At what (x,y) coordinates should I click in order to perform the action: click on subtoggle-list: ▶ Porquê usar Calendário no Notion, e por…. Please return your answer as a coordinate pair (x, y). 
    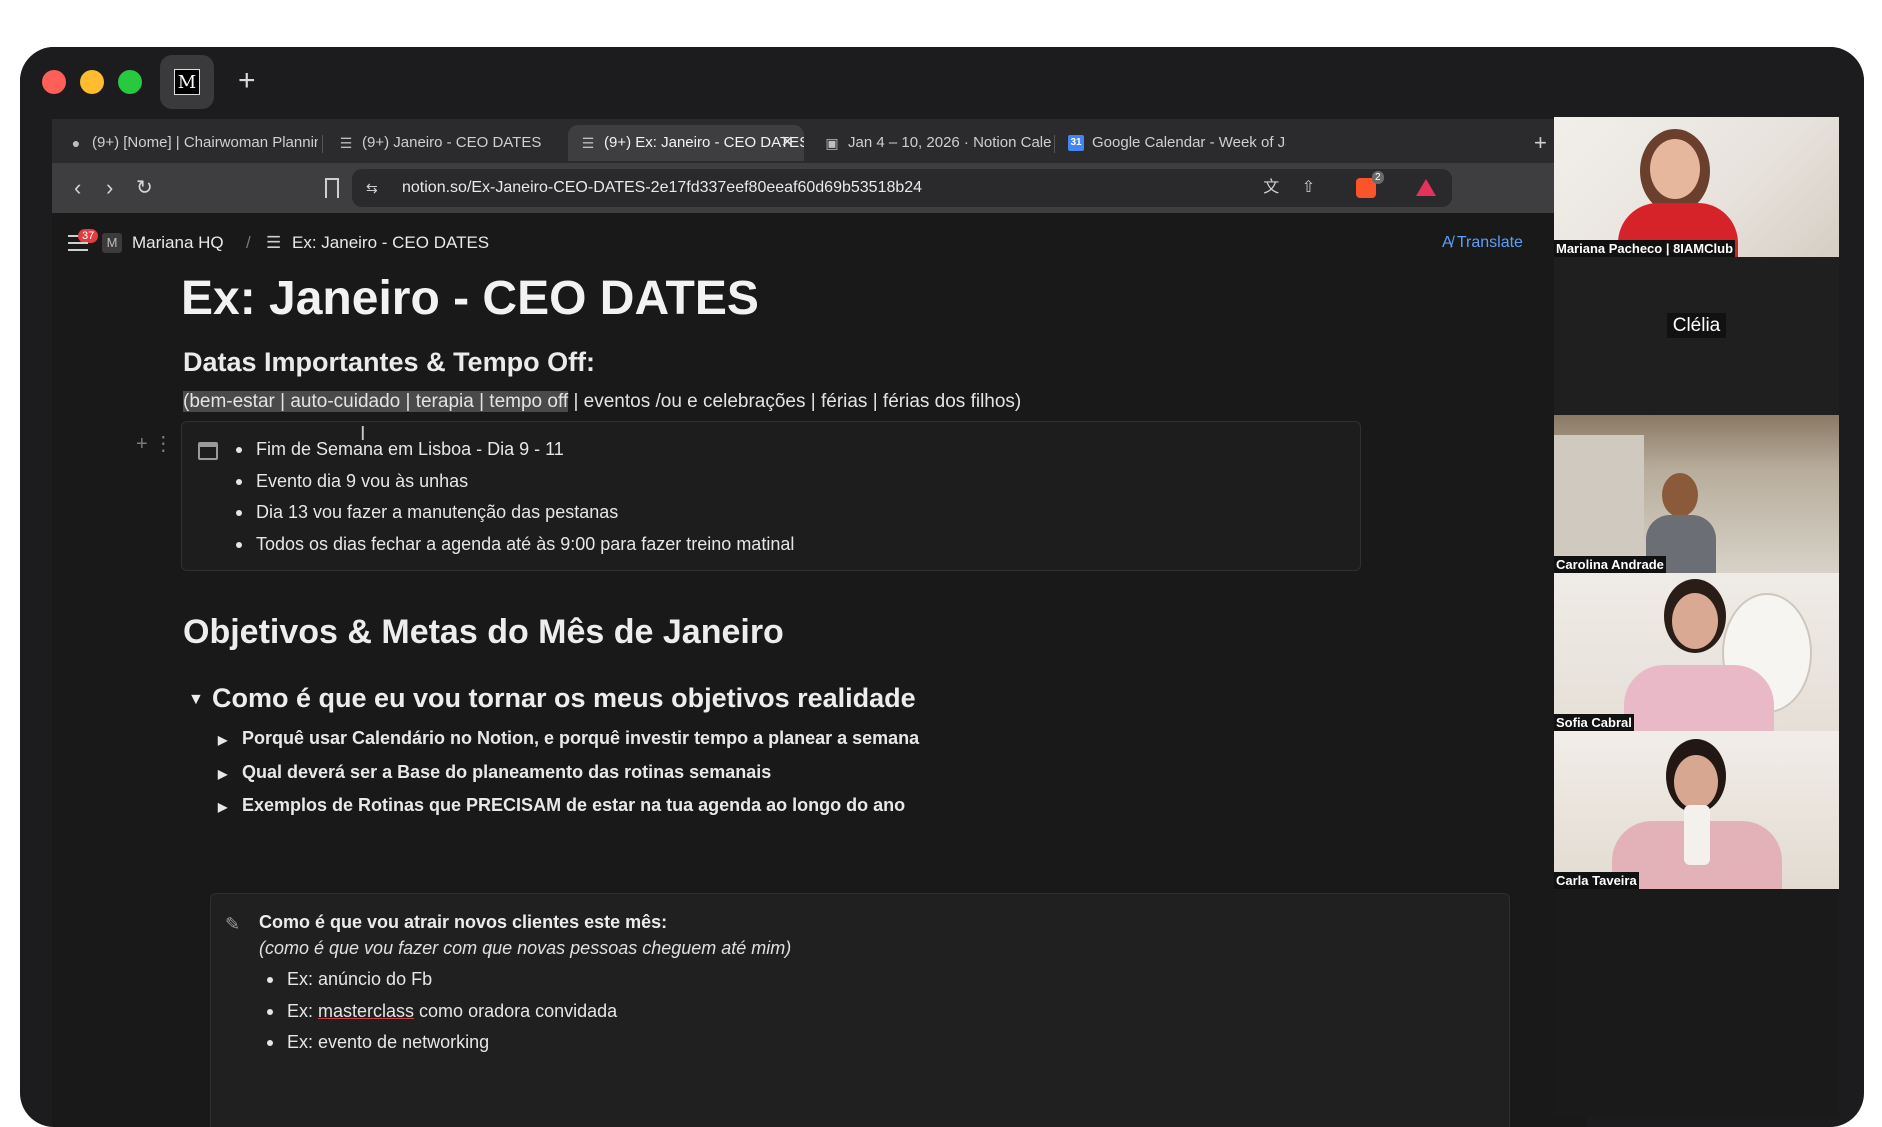
    Looking at the image, I should click on (568, 773).